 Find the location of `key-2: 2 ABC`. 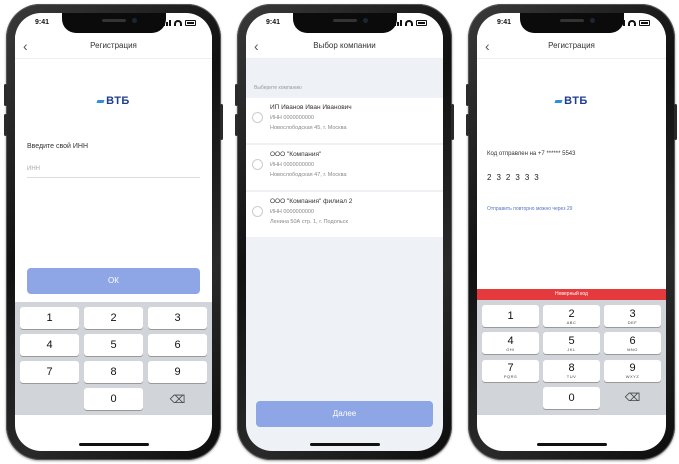

key-2: 2 ABC is located at coordinates (571, 316).